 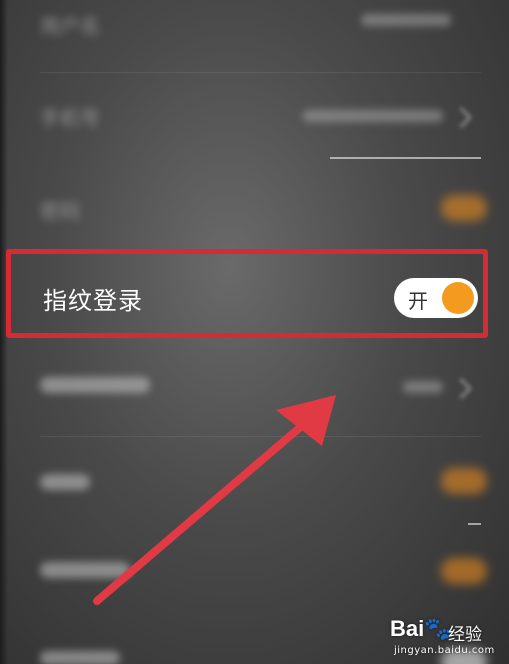 What do you see at coordinates (421, 628) in the screenshot?
I see `baidu-logo: Bai🐾` at bounding box center [421, 628].